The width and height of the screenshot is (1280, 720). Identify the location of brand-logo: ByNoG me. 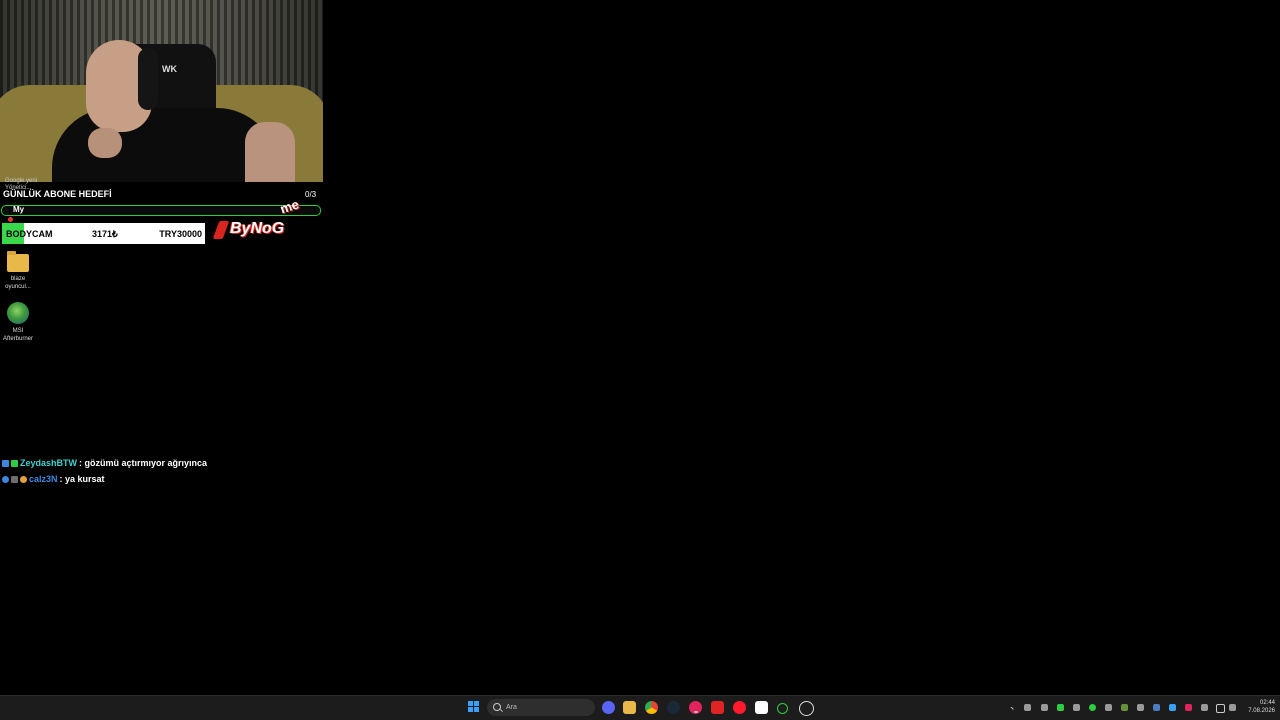
(268, 221).